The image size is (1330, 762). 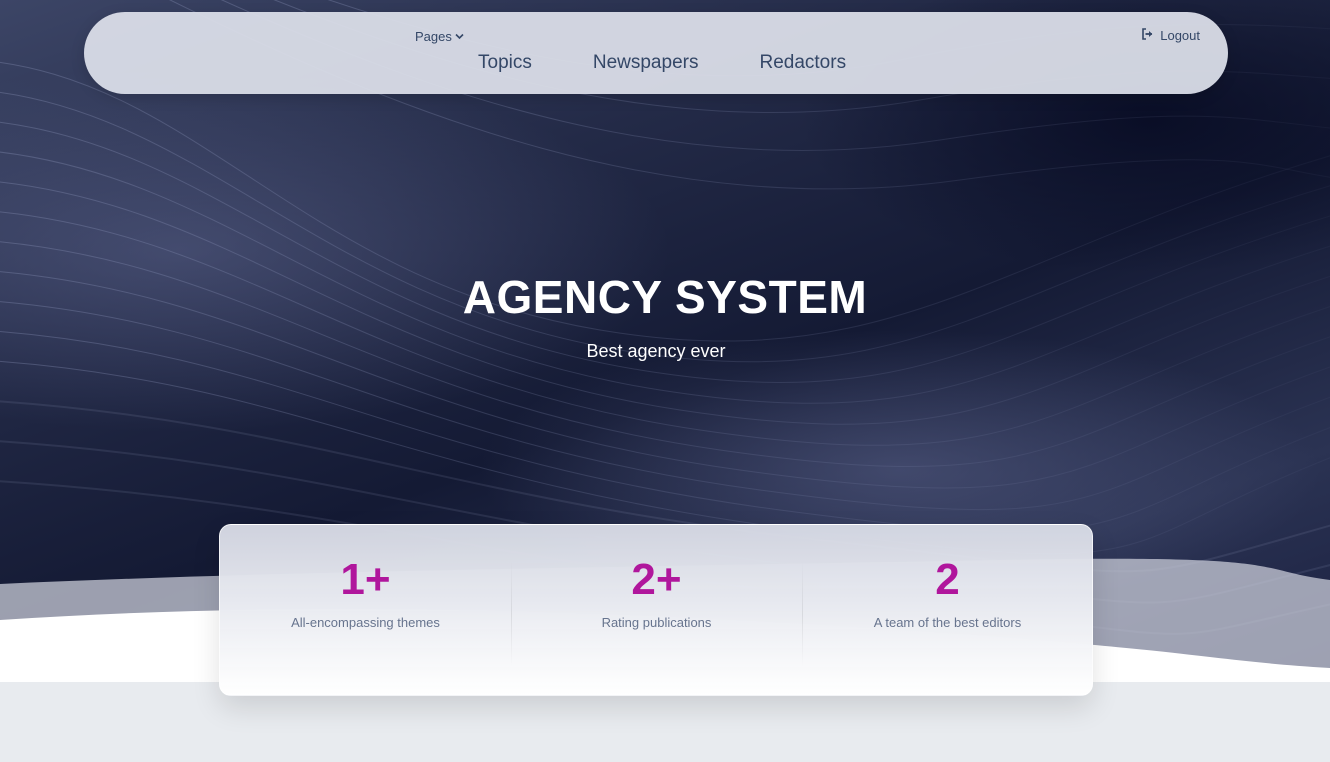 I want to click on stat-label: All-encompassing themes, so click(x=365, y=622).